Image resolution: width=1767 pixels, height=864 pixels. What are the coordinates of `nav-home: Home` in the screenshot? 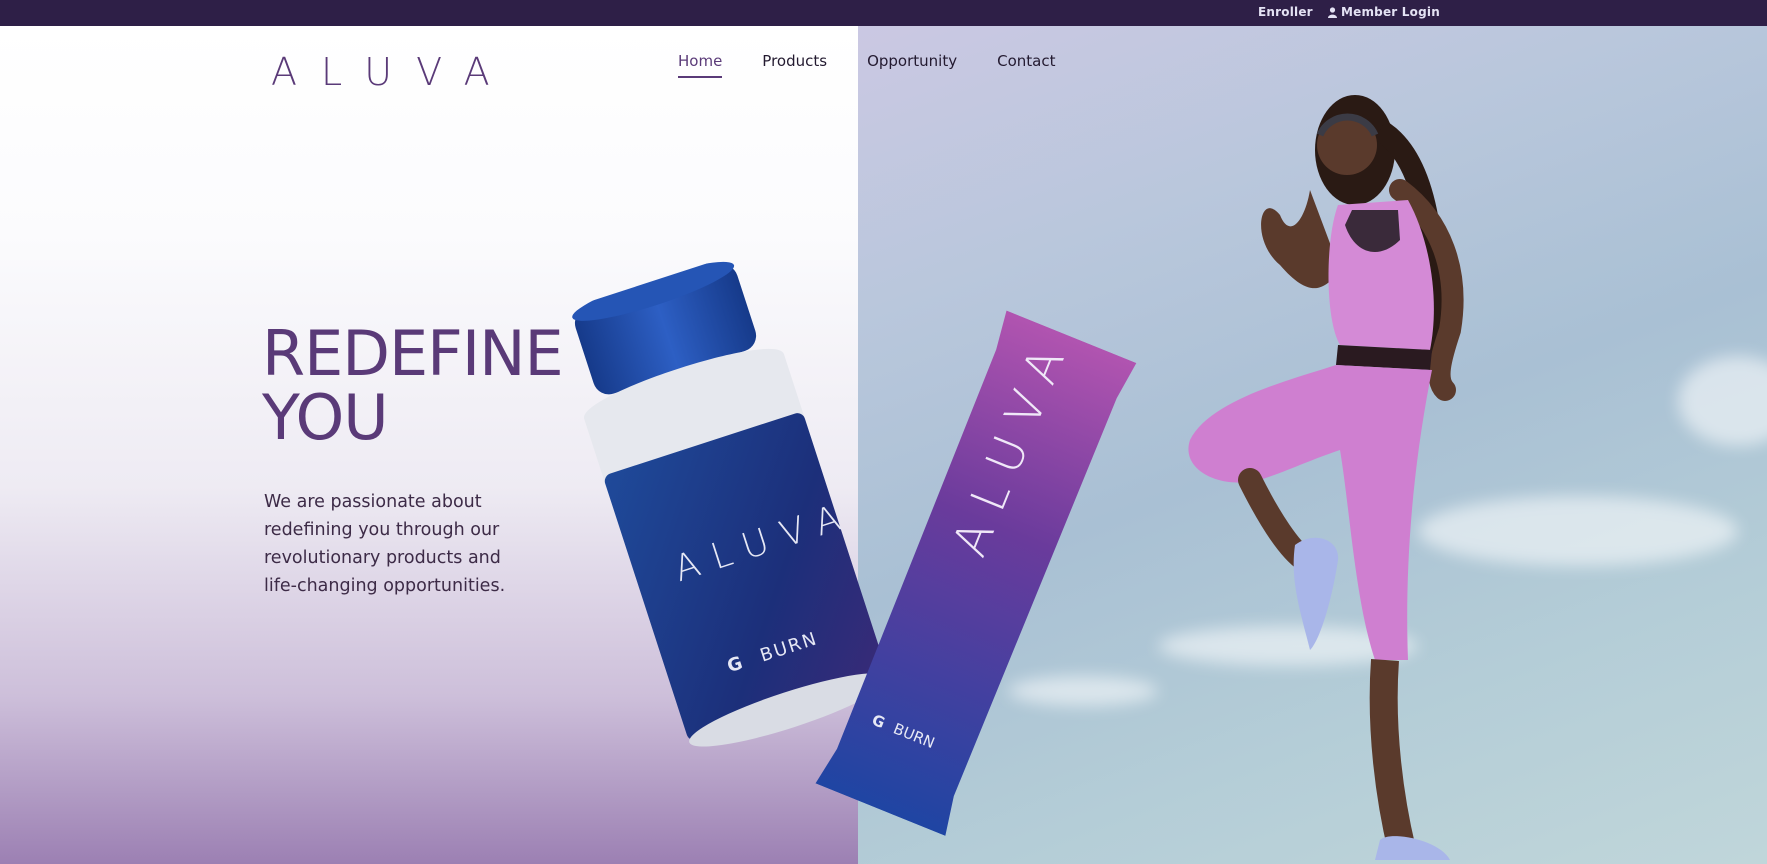 It's located at (700, 65).